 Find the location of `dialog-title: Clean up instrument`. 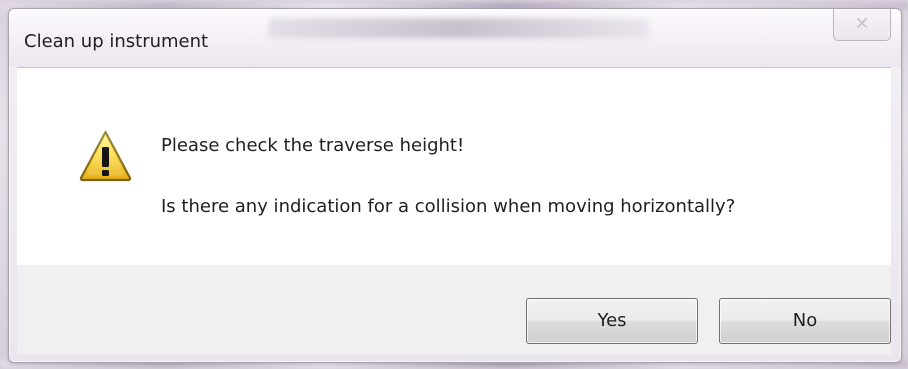

dialog-title: Clean up instrument is located at coordinates (116, 41).